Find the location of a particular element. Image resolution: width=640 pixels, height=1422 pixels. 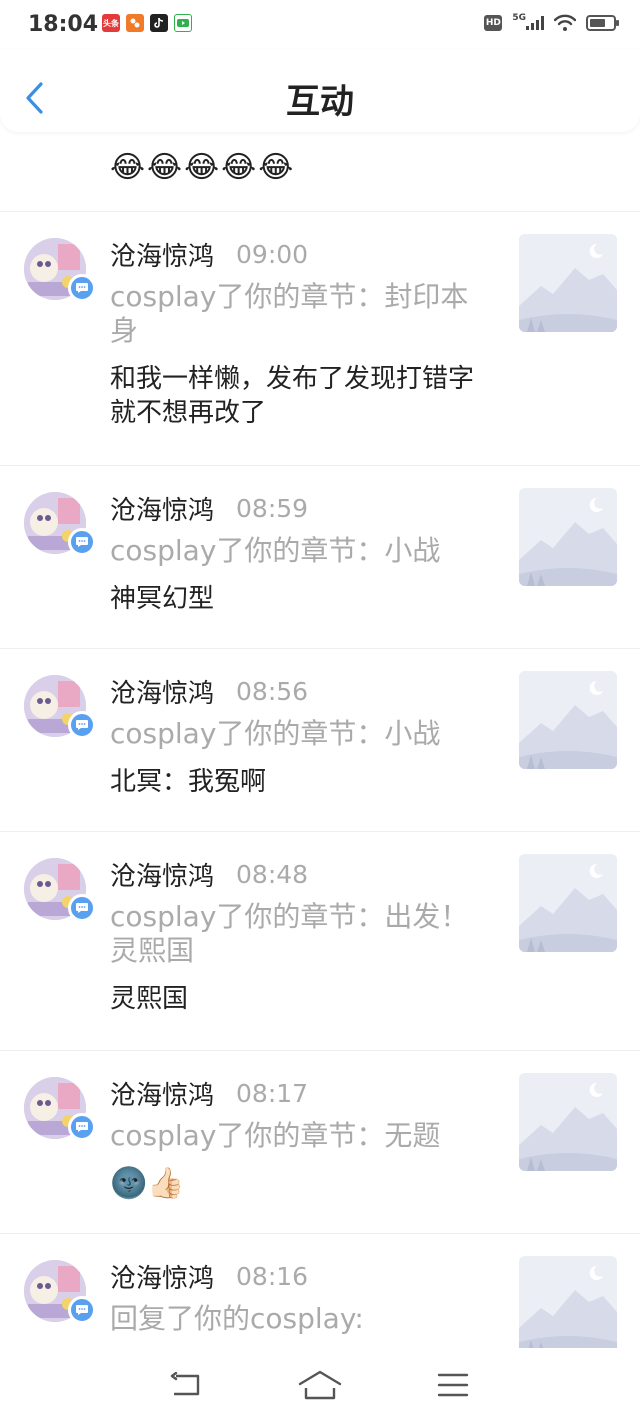

timestamp: 08:59 is located at coordinates (272, 508).